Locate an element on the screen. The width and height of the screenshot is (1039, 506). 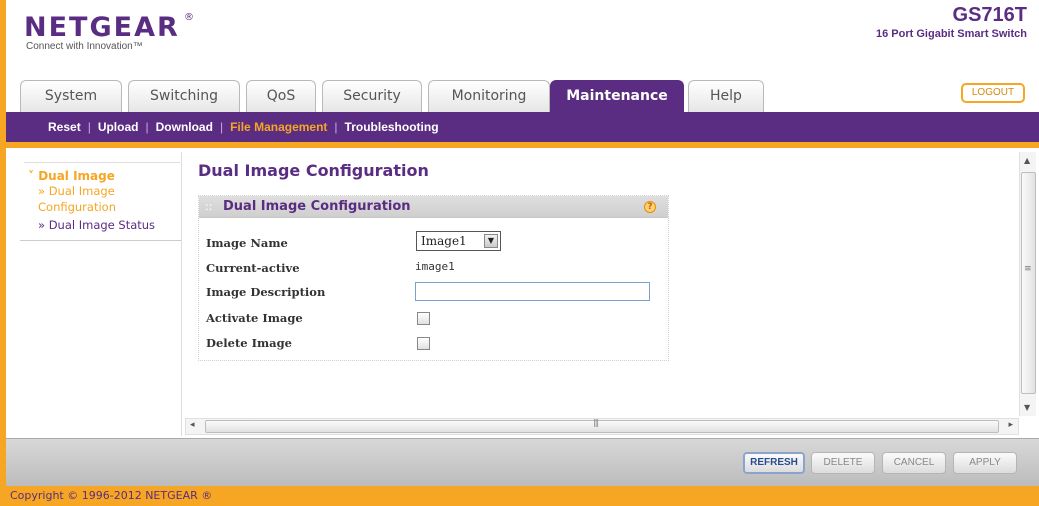
copyright-footer: Copyright © 1996-2012 NETGEAR ® is located at coordinates (111, 495).